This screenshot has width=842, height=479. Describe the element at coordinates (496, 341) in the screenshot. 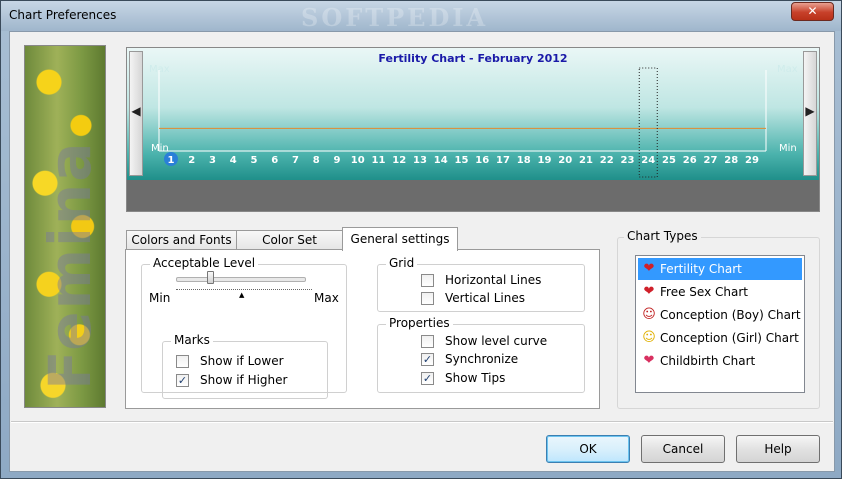

I see `show-level-curve-label: Show level curve` at that location.